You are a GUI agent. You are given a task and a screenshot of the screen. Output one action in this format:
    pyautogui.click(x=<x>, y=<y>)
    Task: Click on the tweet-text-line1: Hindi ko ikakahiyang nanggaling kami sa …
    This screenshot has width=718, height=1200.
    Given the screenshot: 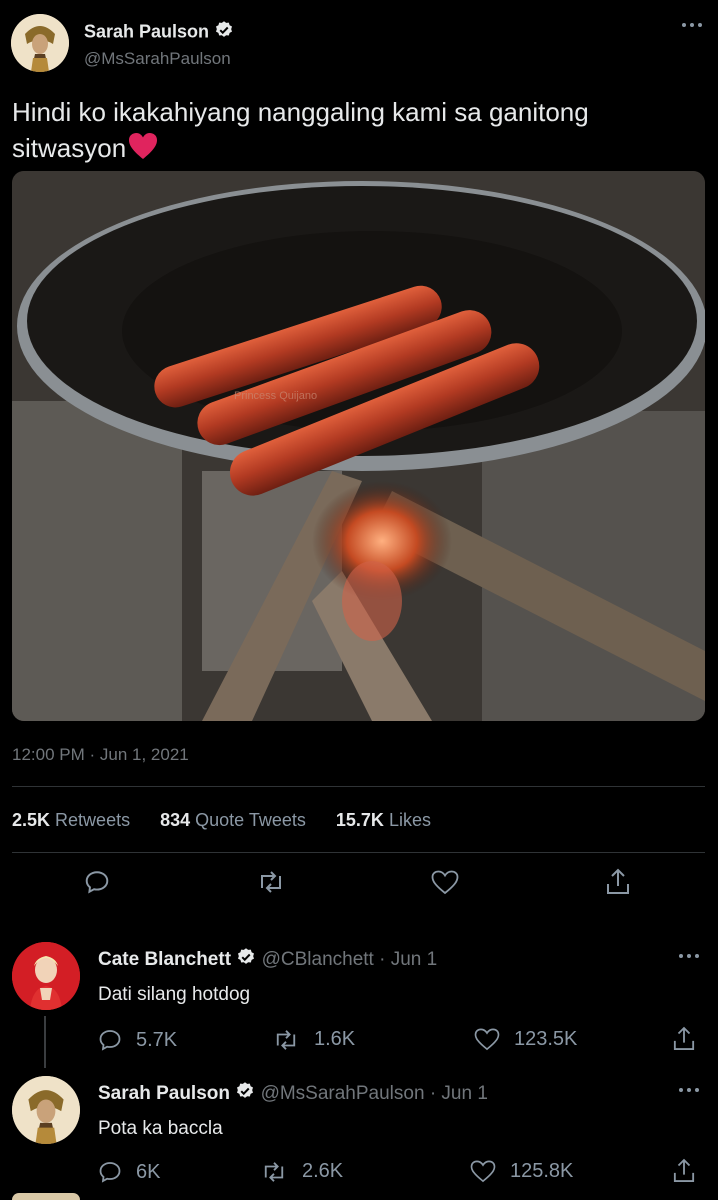 What is the action you would take?
    pyautogui.click(x=300, y=112)
    